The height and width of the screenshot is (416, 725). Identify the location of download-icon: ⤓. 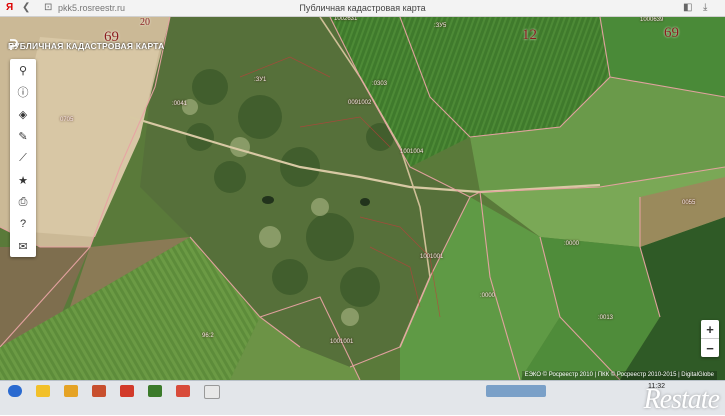
(705, 8).